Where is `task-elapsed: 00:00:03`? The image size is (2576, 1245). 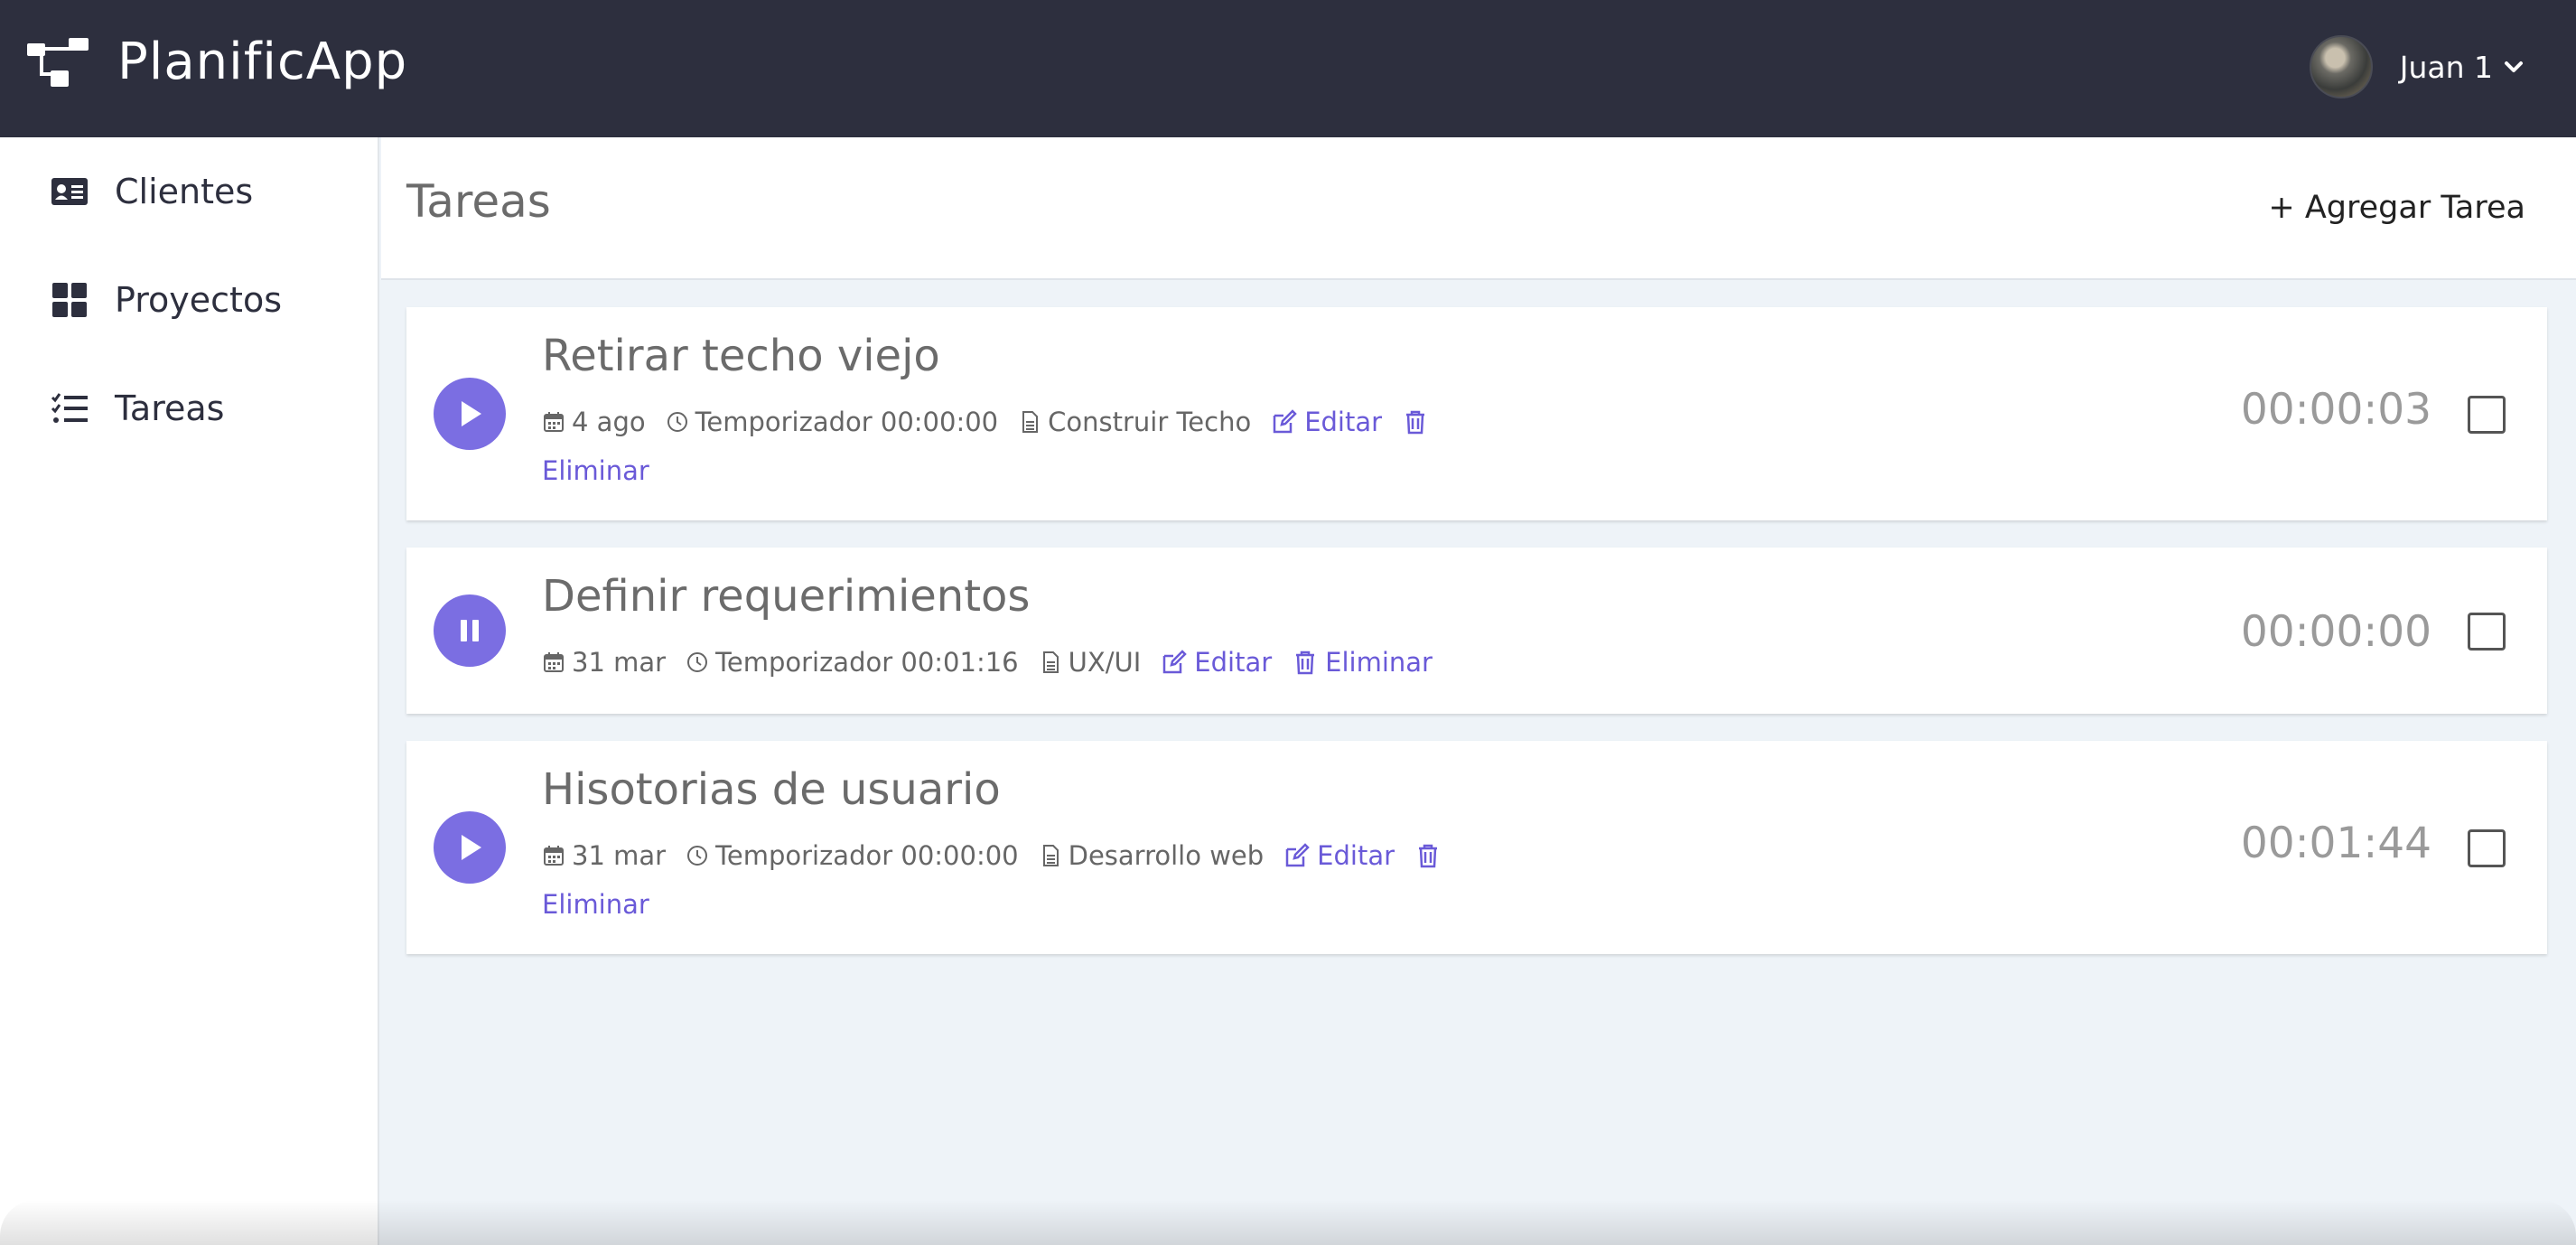 task-elapsed: 00:00:03 is located at coordinates (2335, 410).